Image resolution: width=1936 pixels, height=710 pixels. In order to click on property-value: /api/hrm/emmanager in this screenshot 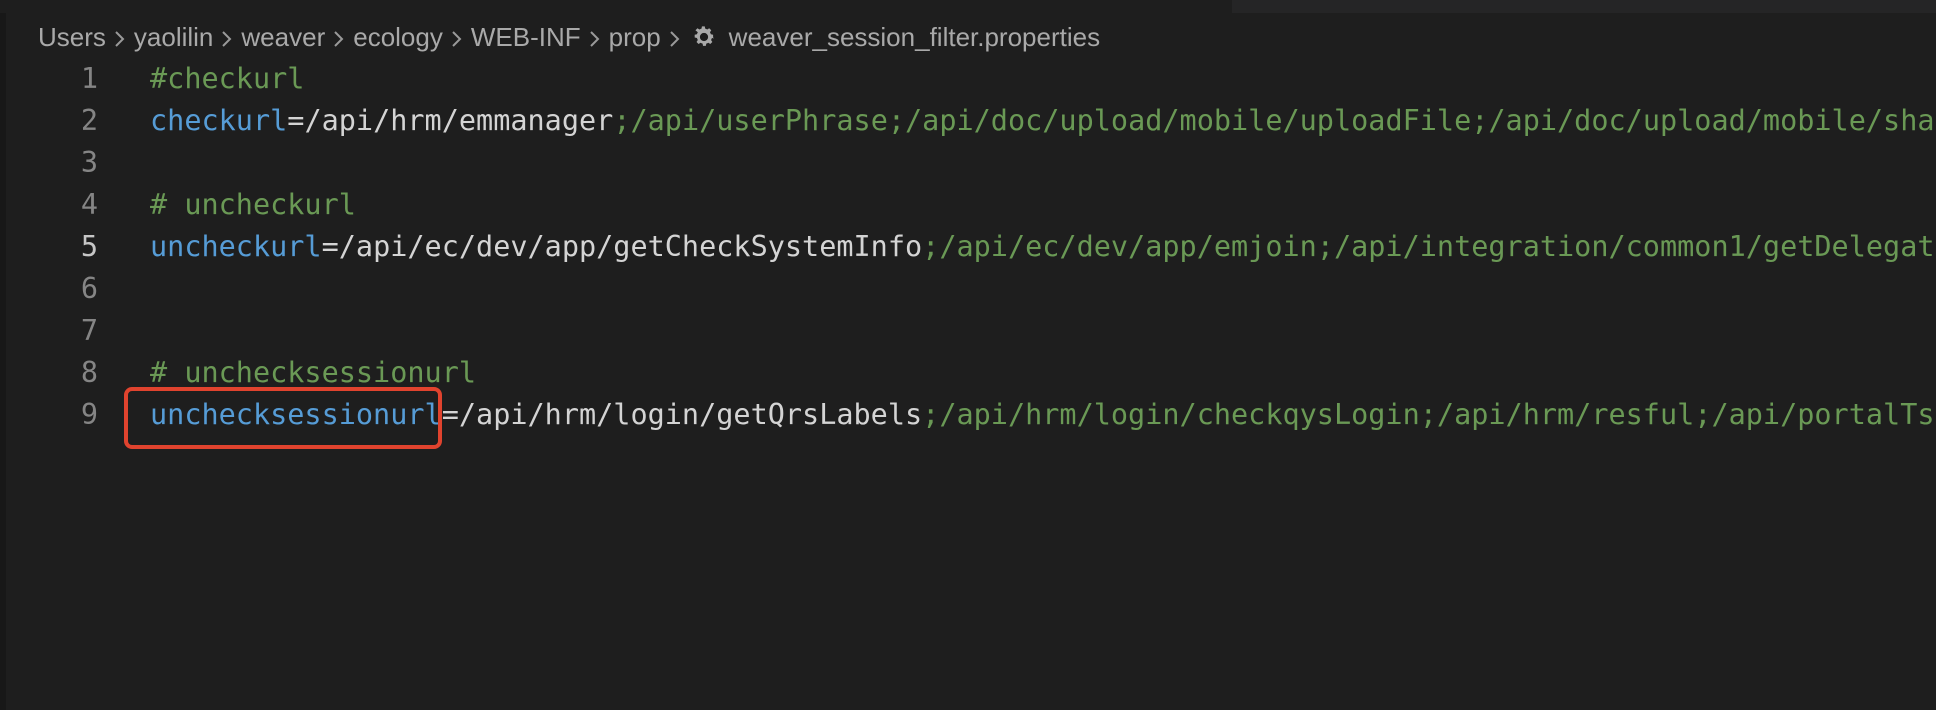, I will do `click(459, 120)`.